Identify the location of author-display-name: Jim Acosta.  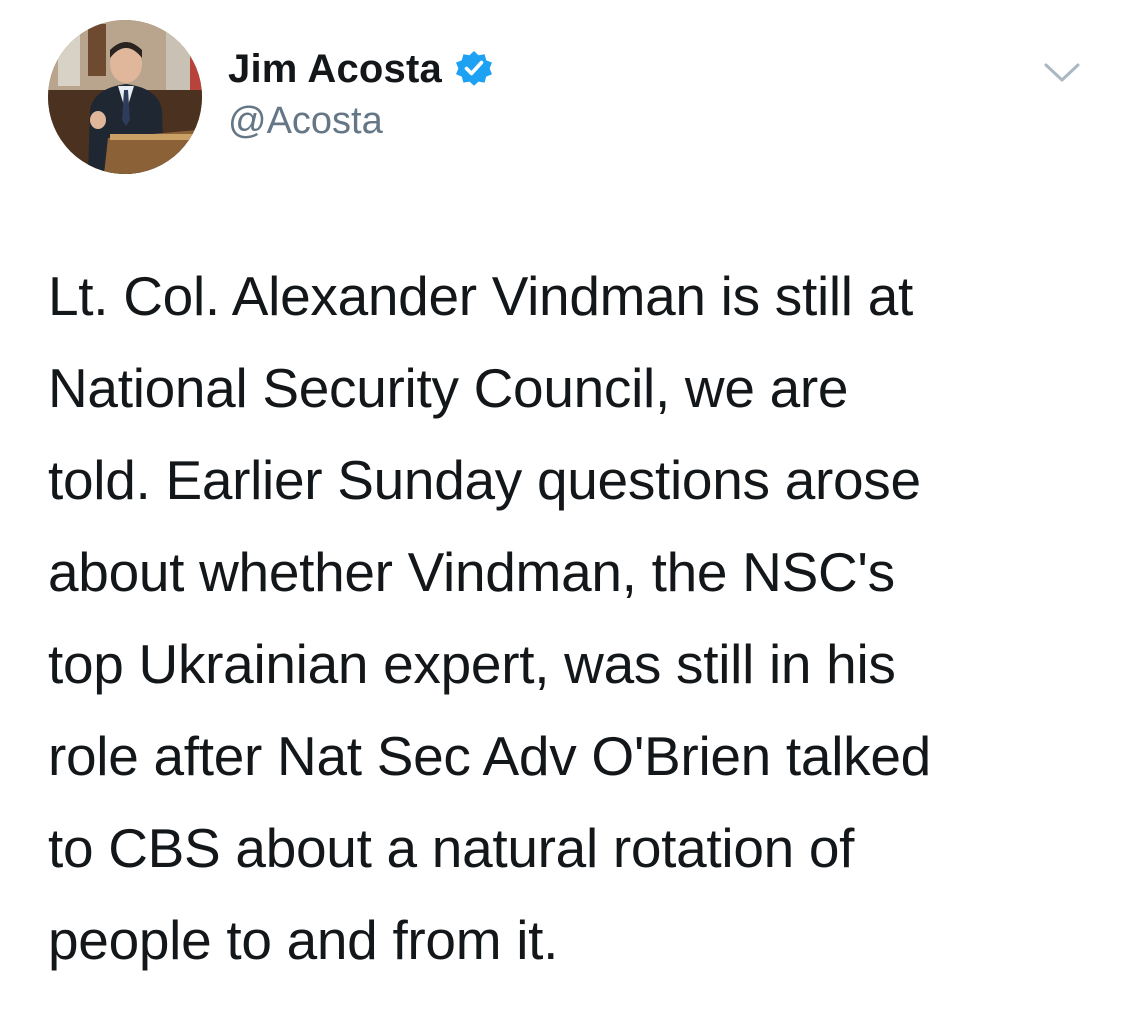
(335, 69).